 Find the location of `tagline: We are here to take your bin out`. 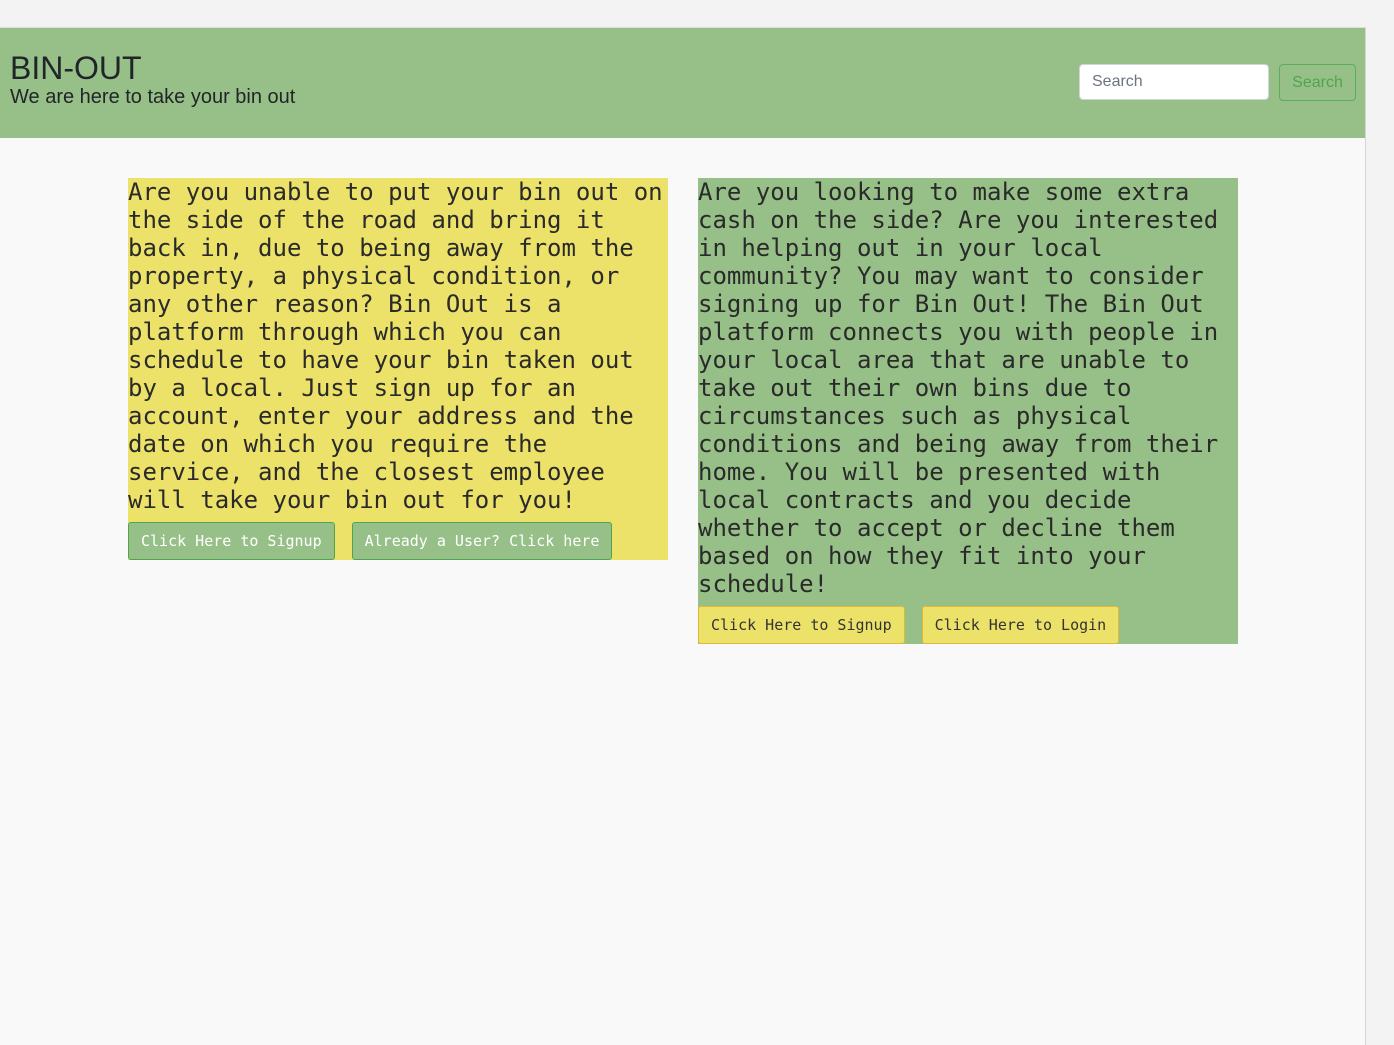

tagline: We are here to take your bin out is located at coordinates (153, 97).